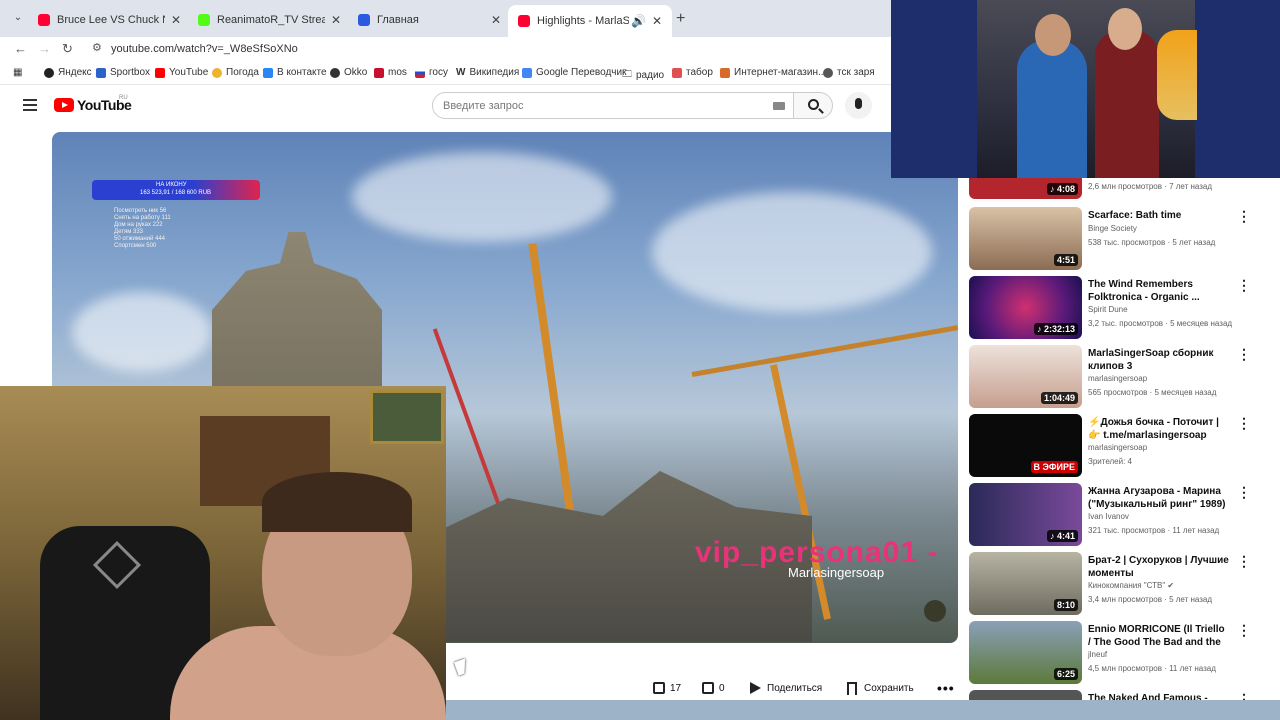  Describe the element at coordinates (692, 72) in the screenshot. I see `bookmark-tabor: табор` at that location.